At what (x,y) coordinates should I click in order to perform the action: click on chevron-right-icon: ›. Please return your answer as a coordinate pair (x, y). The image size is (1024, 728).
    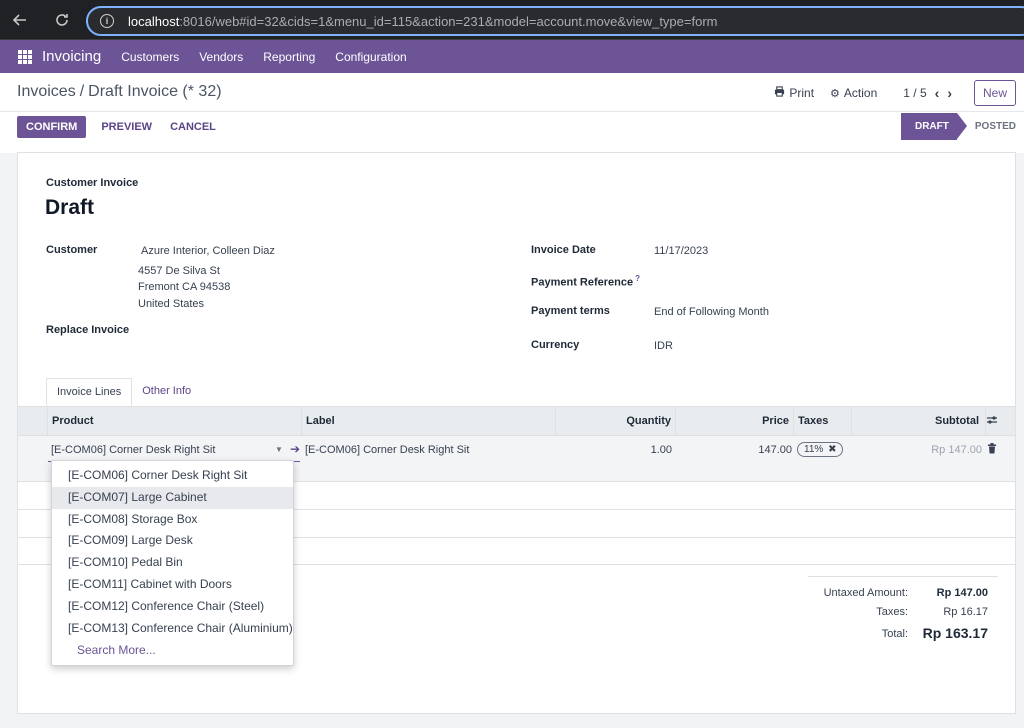
    Looking at the image, I should click on (949, 93).